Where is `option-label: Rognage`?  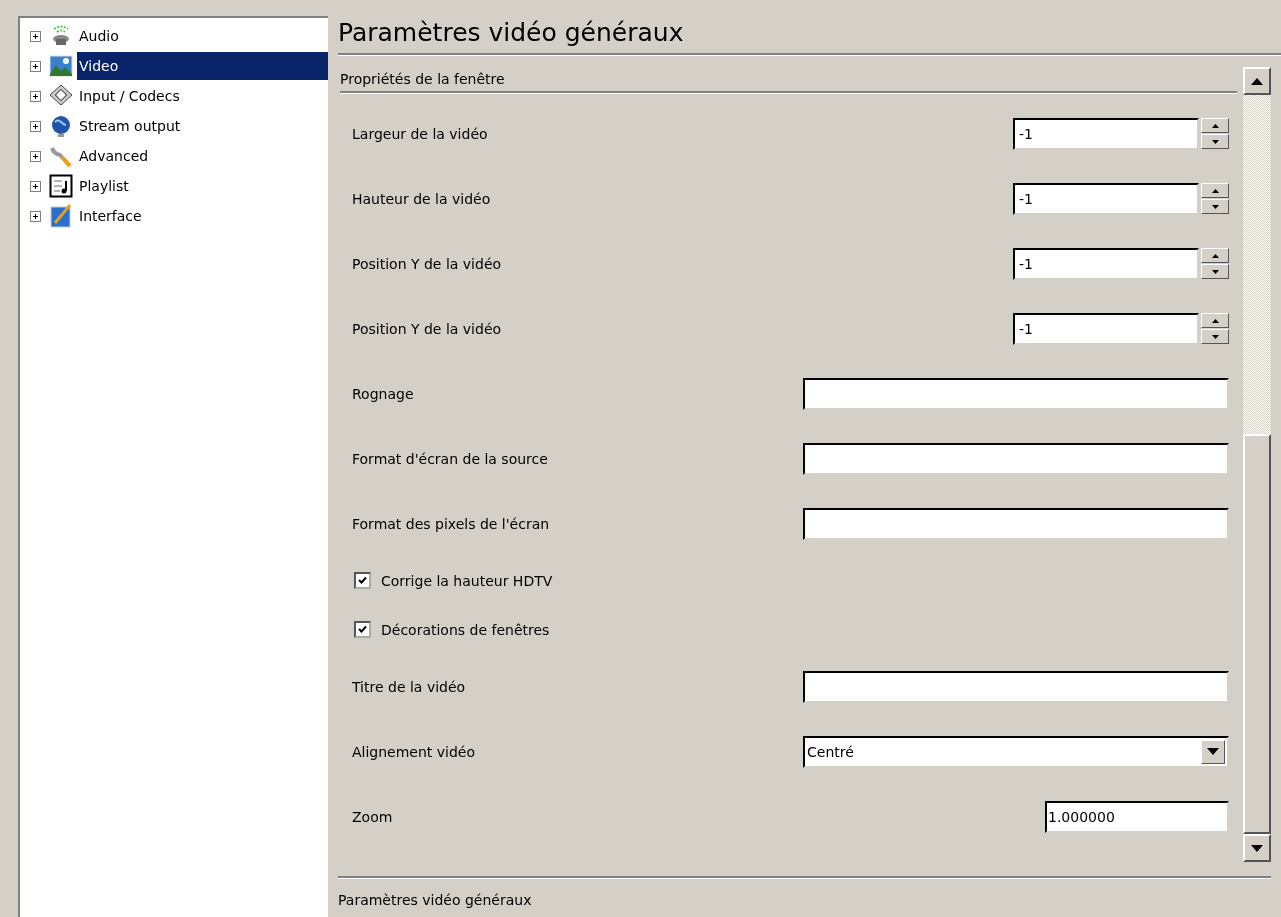
option-label: Rognage is located at coordinates (383, 393).